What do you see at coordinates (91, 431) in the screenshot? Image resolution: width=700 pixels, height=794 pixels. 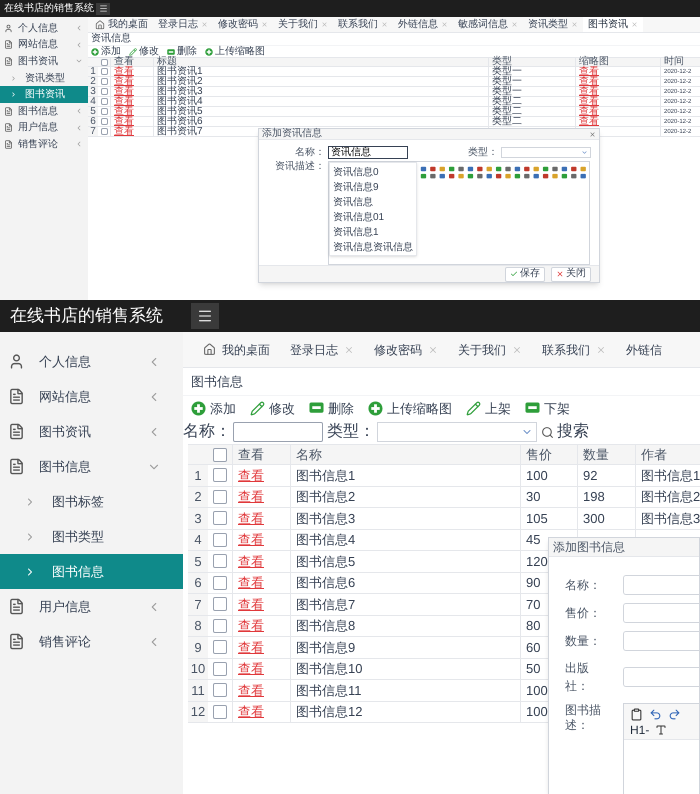 I see `sidebar-item: 图书资讯` at bounding box center [91, 431].